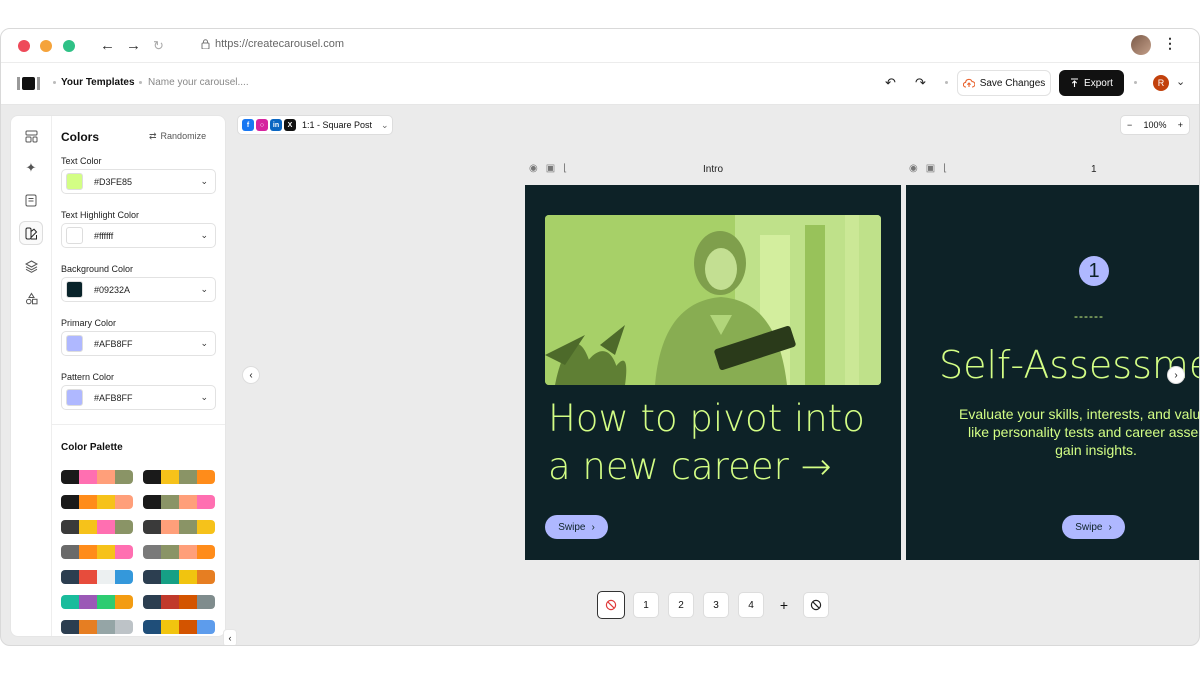 Image resolution: width=1200 pixels, height=675 pixels. I want to click on slide-photo, so click(713, 300).